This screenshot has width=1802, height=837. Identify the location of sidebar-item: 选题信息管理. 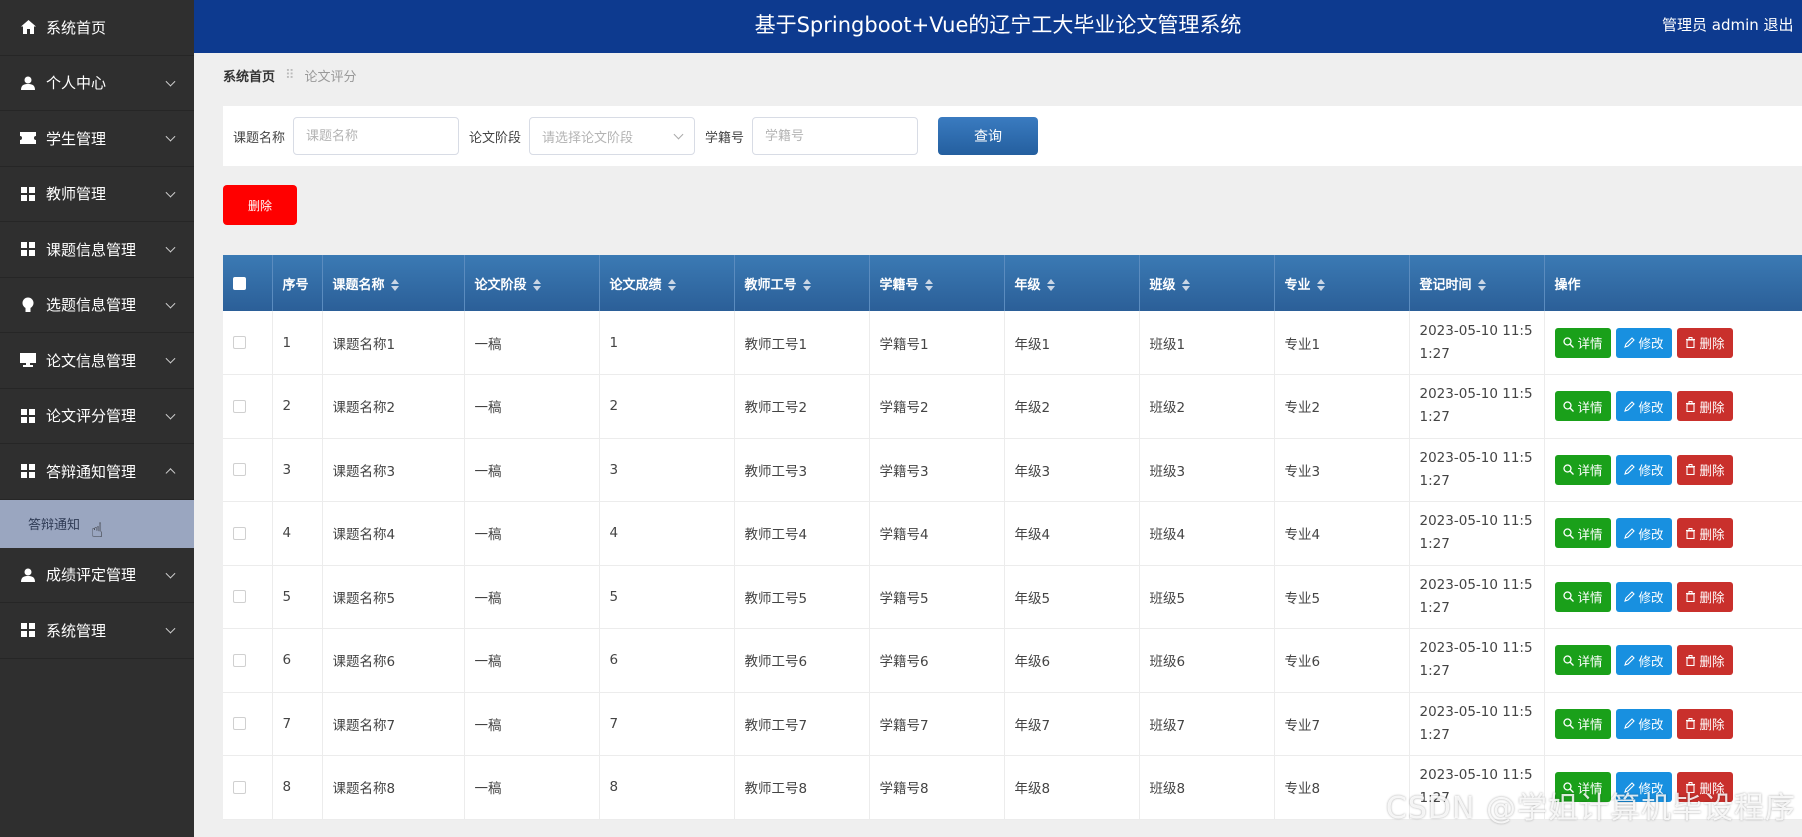
(97, 305).